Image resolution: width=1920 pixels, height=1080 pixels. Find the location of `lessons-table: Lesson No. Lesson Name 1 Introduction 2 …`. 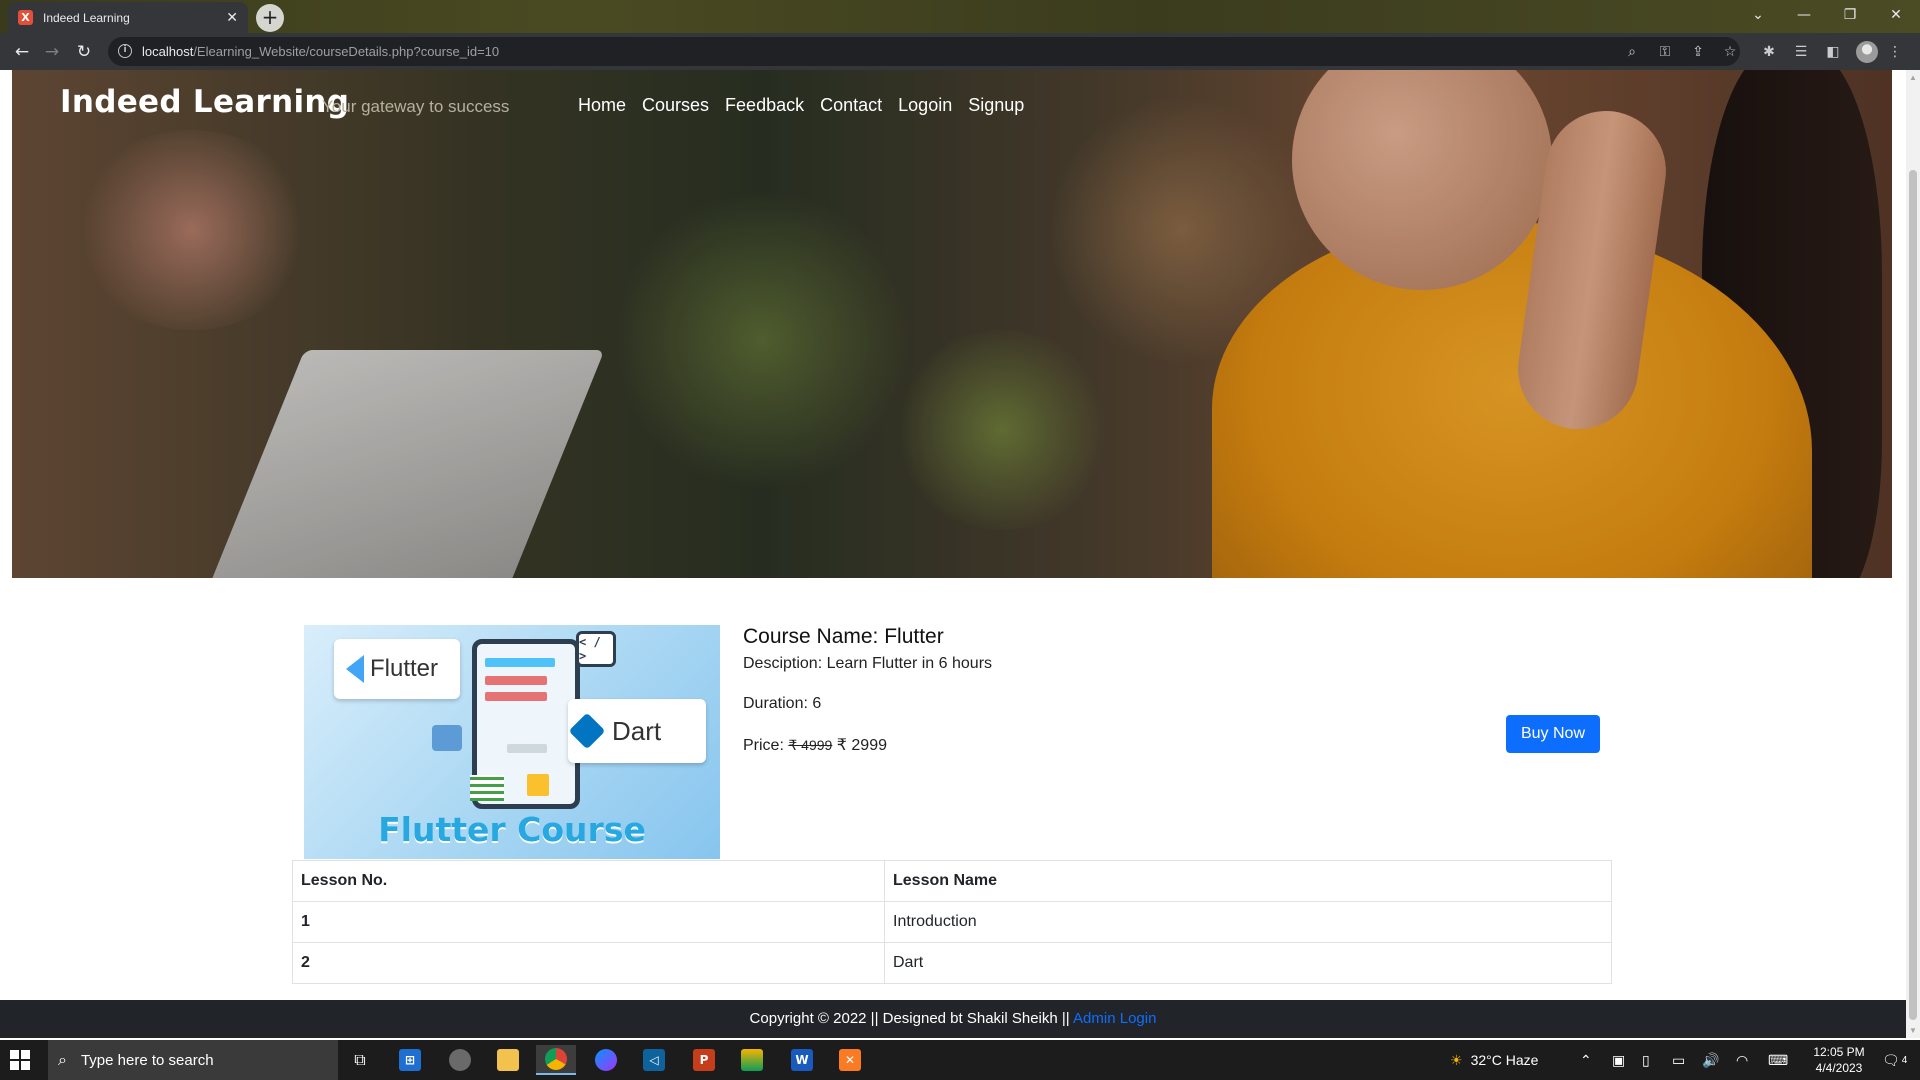

lessons-table: Lesson No. Lesson Name 1 Introduction 2 … is located at coordinates (952, 922).